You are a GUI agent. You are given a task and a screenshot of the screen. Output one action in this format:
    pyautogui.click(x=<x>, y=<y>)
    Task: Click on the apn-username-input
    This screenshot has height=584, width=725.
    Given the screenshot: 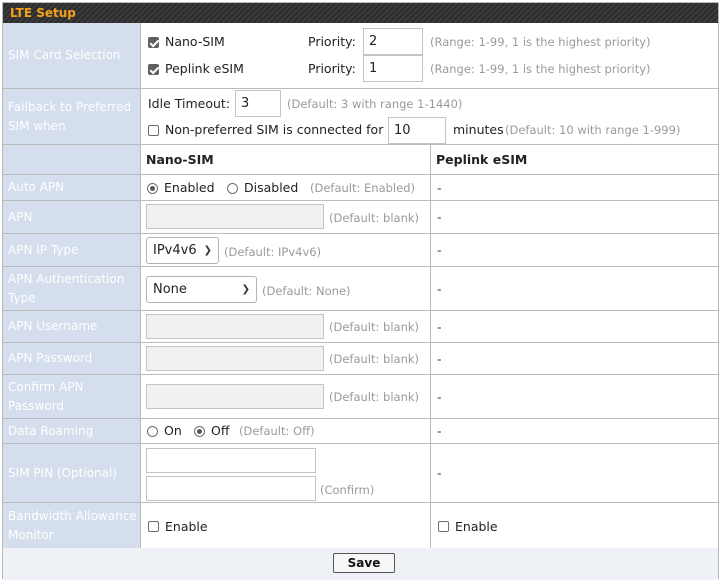 What is the action you would take?
    pyautogui.click(x=235, y=326)
    